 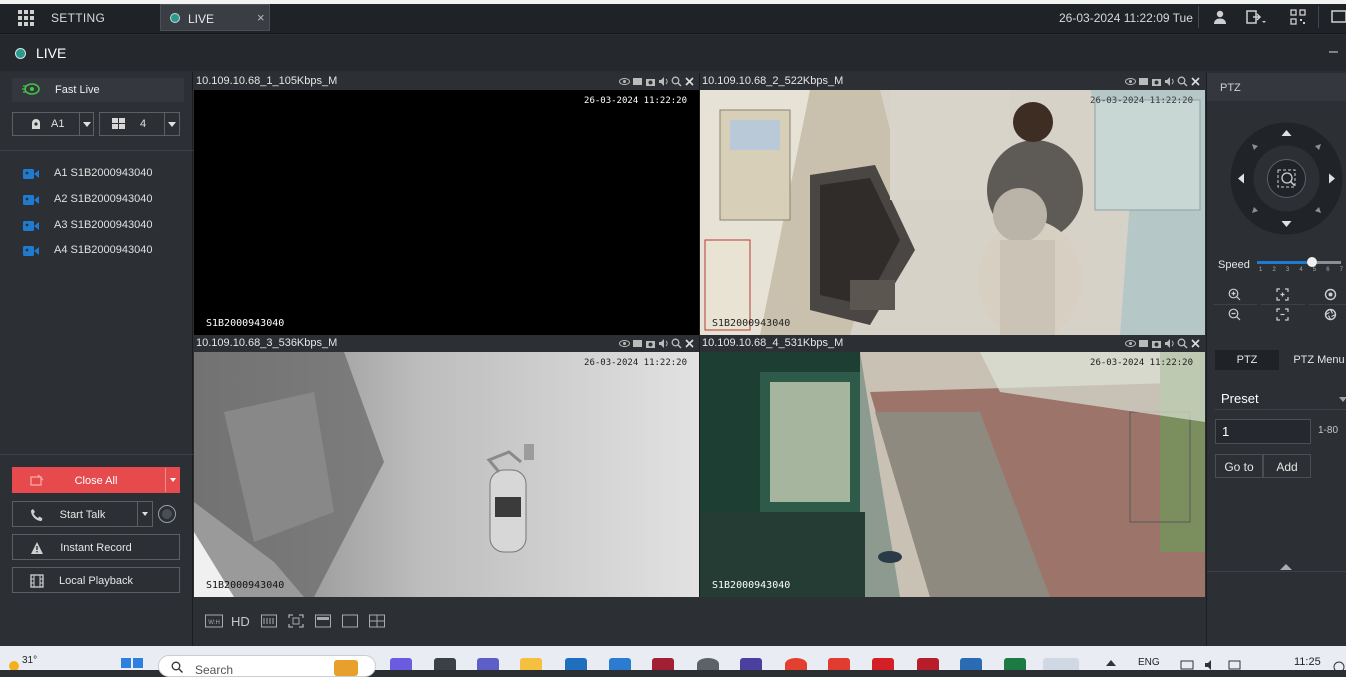 What do you see at coordinates (488, 664) in the screenshot?
I see `teams-app-icon` at bounding box center [488, 664].